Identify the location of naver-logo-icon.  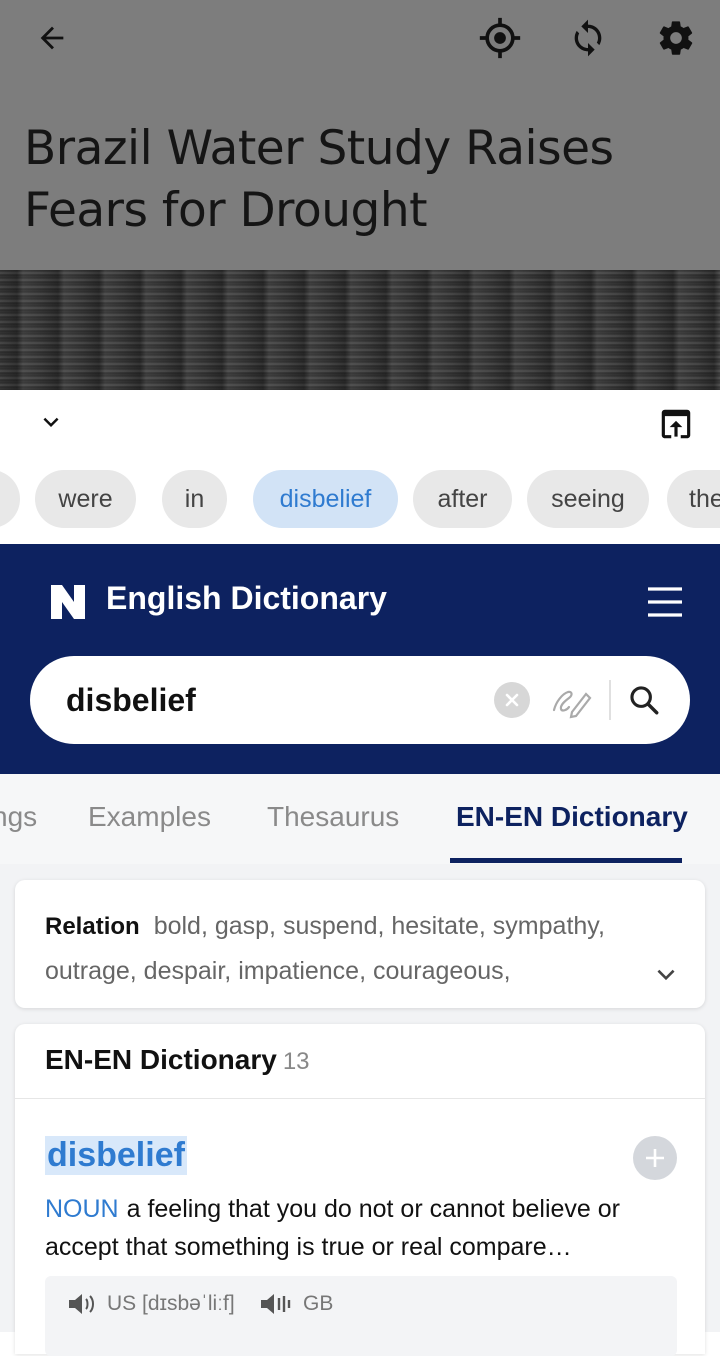
(68, 602).